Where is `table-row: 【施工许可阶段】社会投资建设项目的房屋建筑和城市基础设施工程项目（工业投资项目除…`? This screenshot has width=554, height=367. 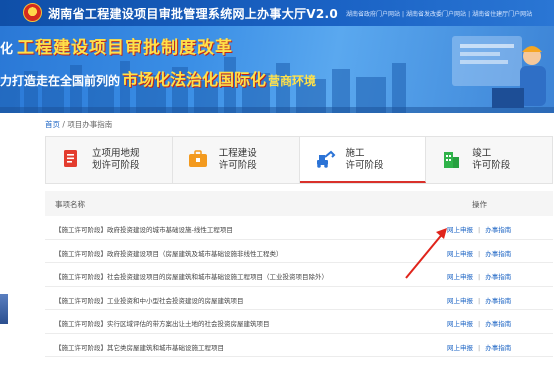
table-row: 【施工许可阶段】社会投资建设项目的房屋建筑和城市基础设施工程项目（工业投资项目除… is located at coordinates (299, 275).